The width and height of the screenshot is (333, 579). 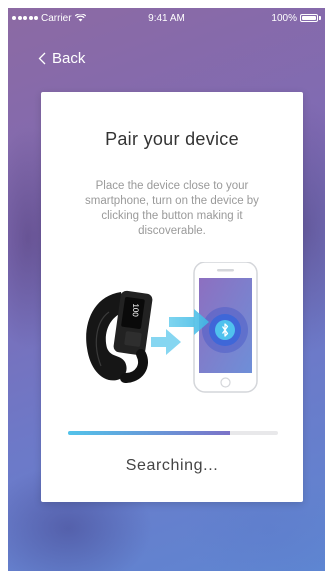 What do you see at coordinates (149, 433) in the screenshot?
I see `search-progress-fill` at bounding box center [149, 433].